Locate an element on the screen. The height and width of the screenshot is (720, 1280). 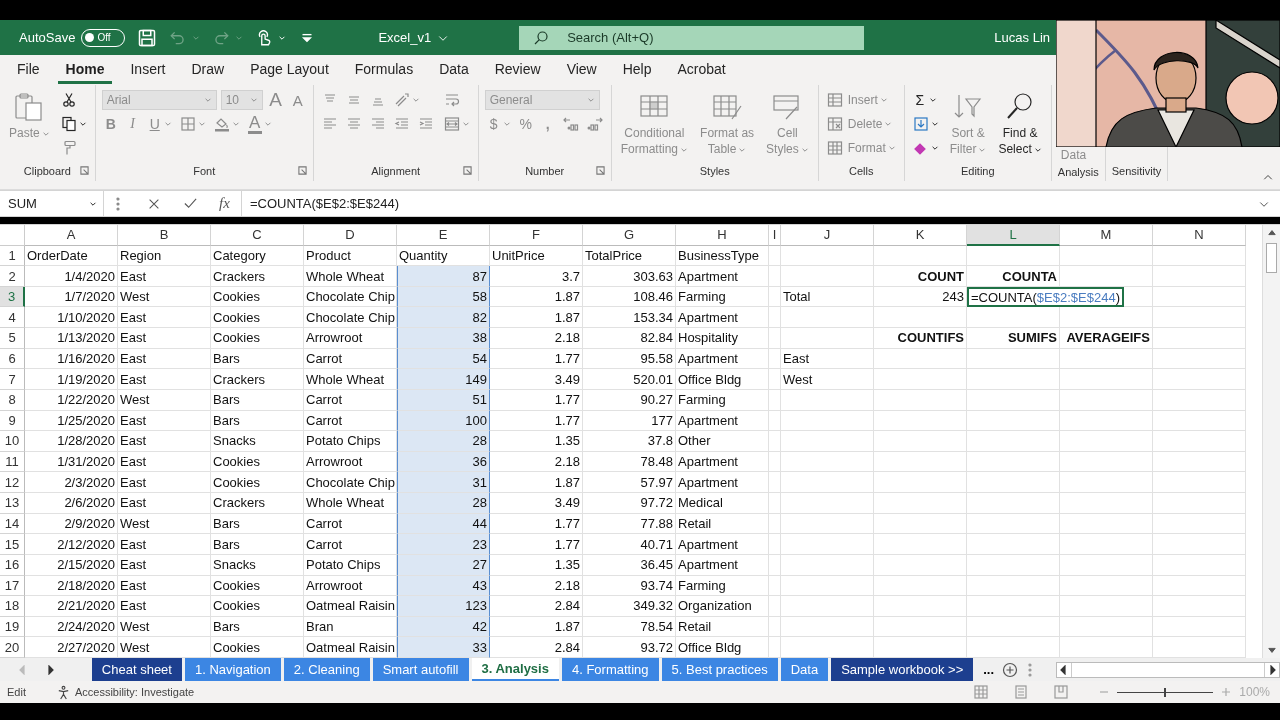
column-header: N is located at coordinates (1199, 235).